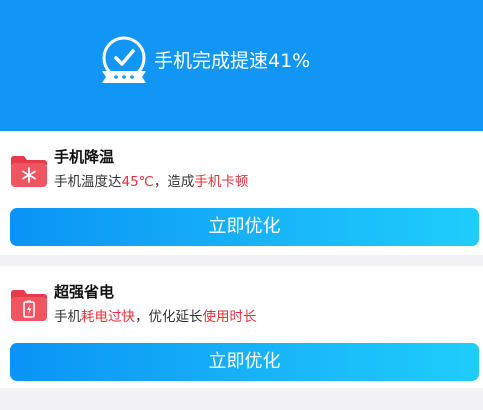 The image size is (483, 410). What do you see at coordinates (169, 317) in the screenshot?
I see `desc-text: ，优化延长` at bounding box center [169, 317].